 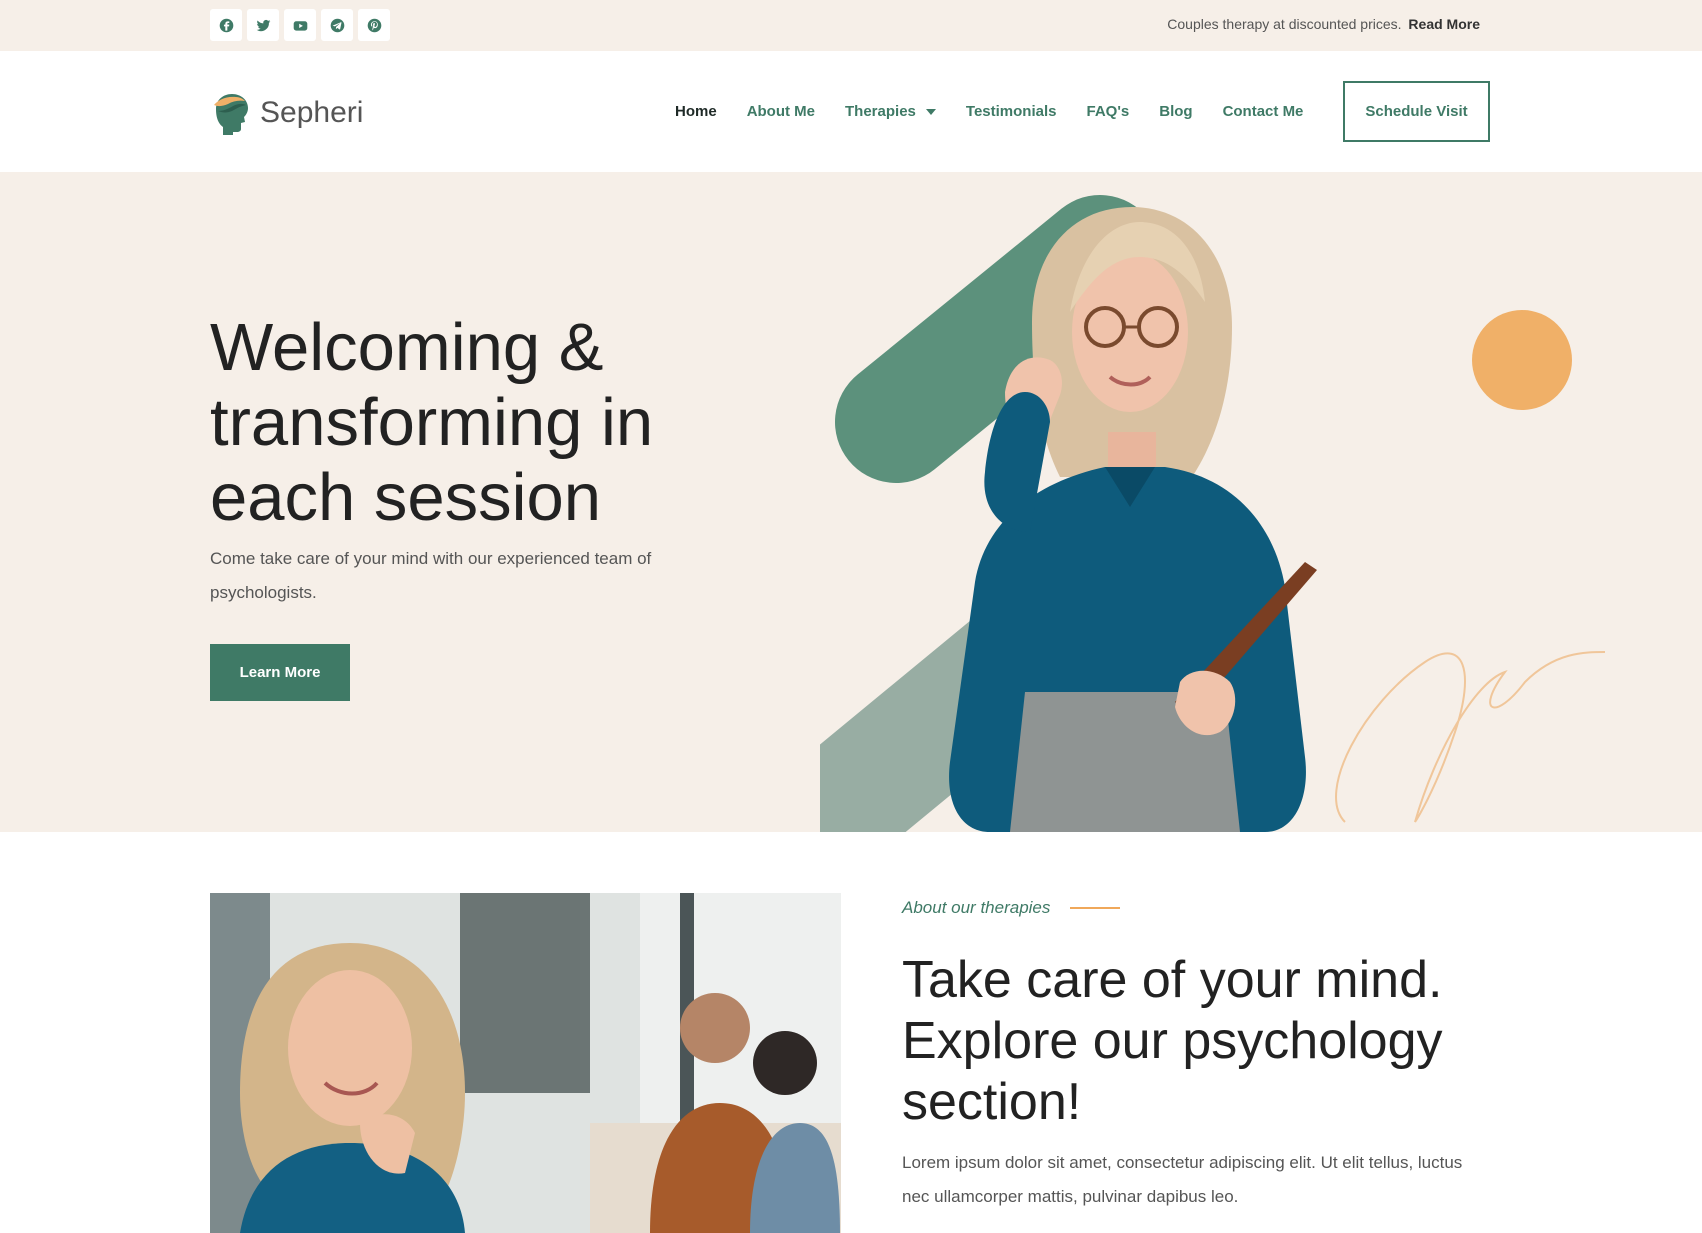 What do you see at coordinates (263, 25) in the screenshot?
I see `twitter-icon` at bounding box center [263, 25].